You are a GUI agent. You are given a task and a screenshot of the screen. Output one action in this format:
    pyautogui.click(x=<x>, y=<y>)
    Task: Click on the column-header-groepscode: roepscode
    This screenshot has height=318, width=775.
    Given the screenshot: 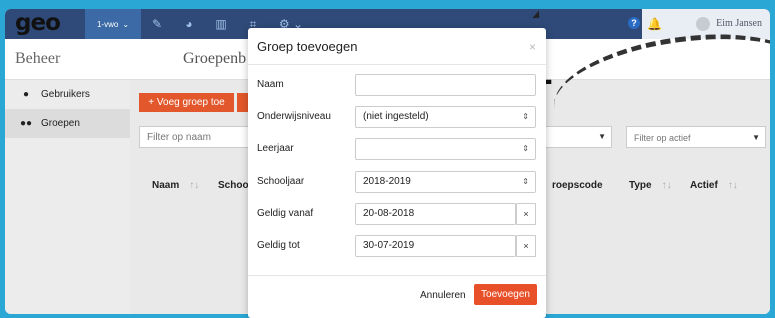 What is the action you would take?
    pyautogui.click(x=577, y=185)
    